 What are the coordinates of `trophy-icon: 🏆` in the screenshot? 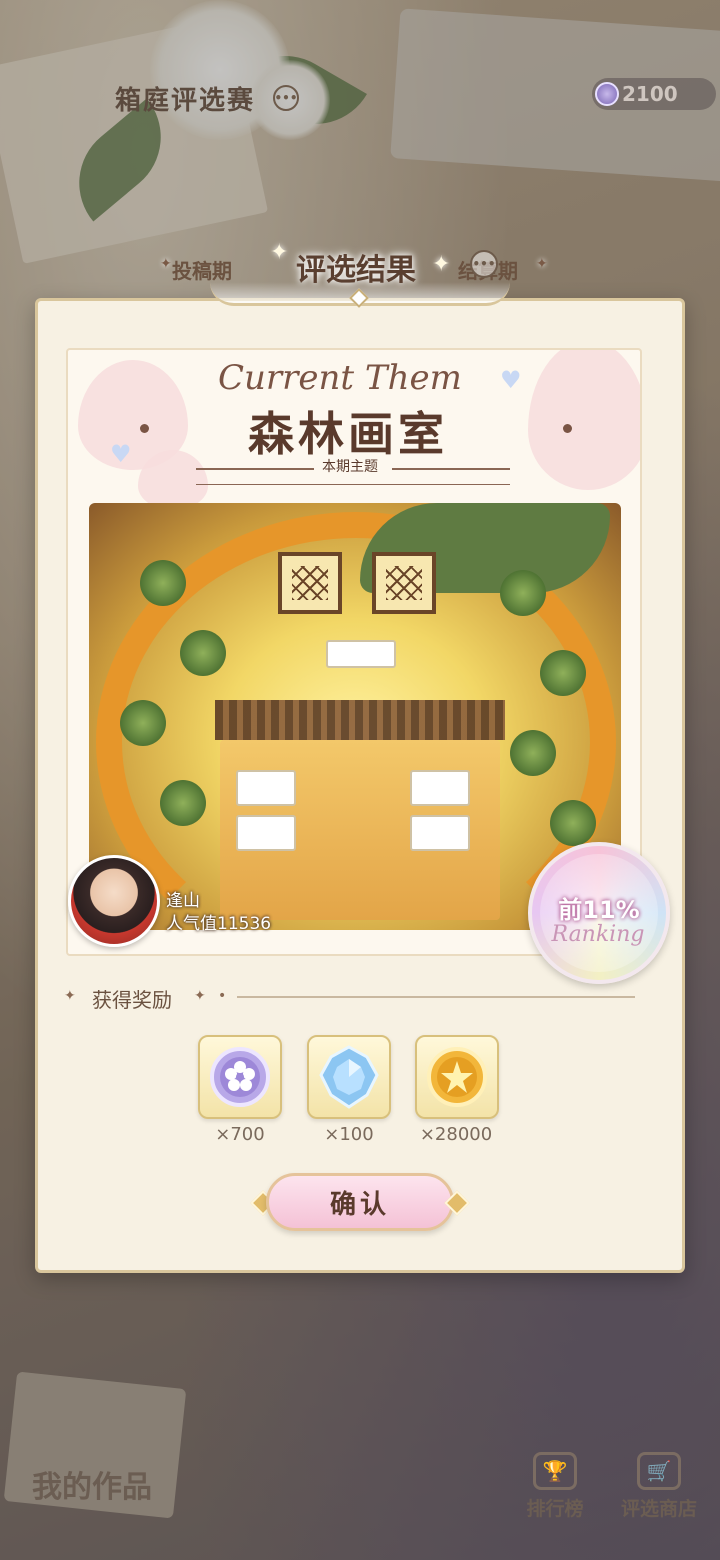 It's located at (555, 1471).